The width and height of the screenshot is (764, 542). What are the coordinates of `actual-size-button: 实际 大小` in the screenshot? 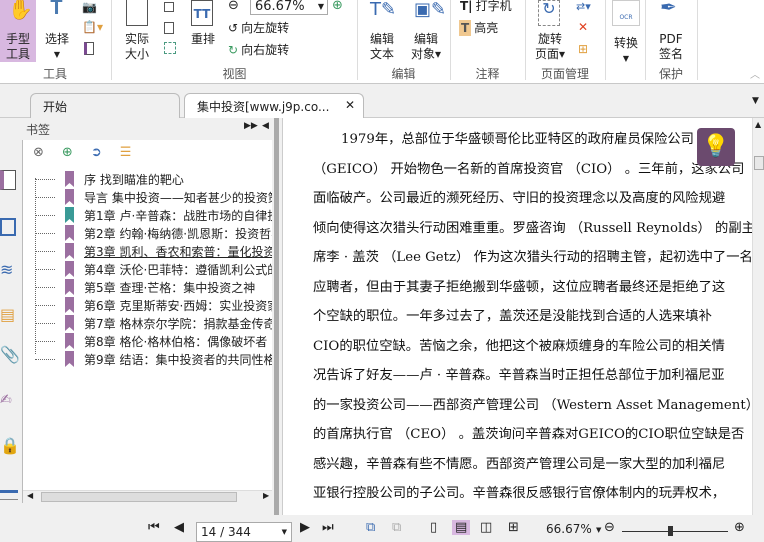 It's located at (137, 32).